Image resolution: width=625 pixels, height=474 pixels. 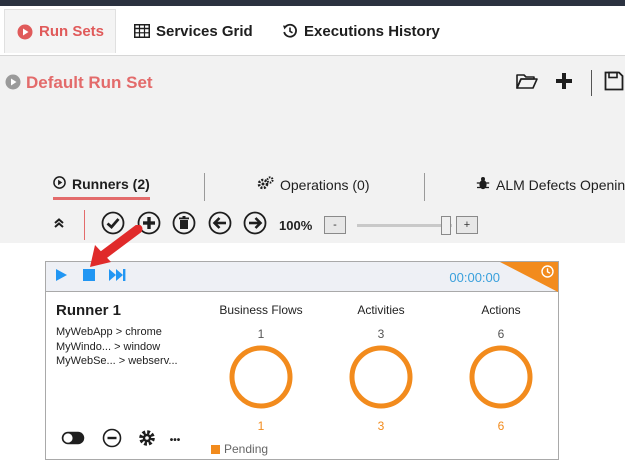 I want to click on arrow-right-circle-icon, so click(x=255, y=225).